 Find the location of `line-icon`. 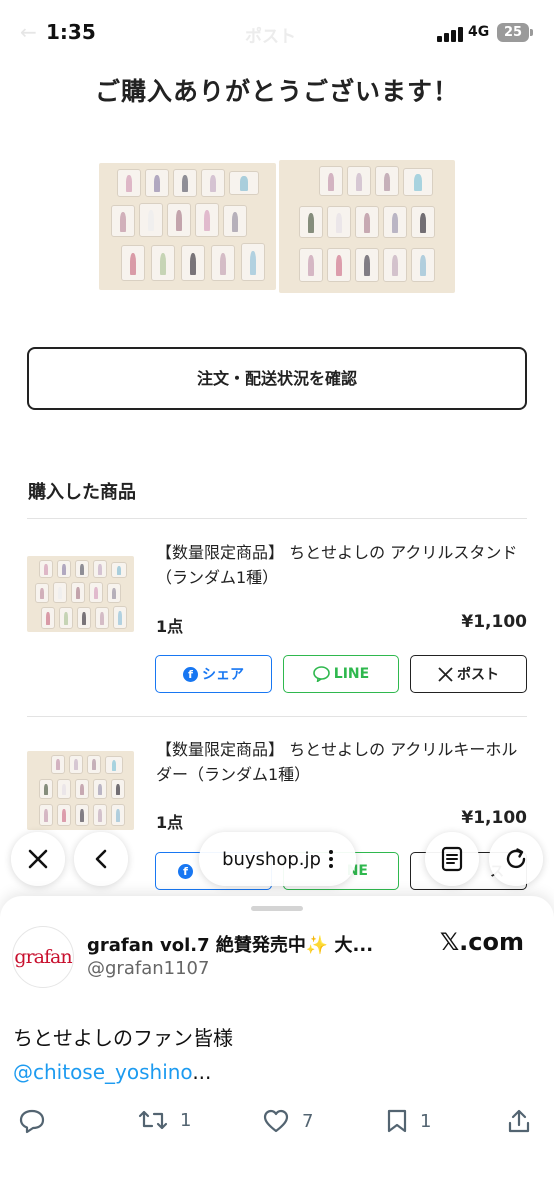

line-icon is located at coordinates (321, 674).